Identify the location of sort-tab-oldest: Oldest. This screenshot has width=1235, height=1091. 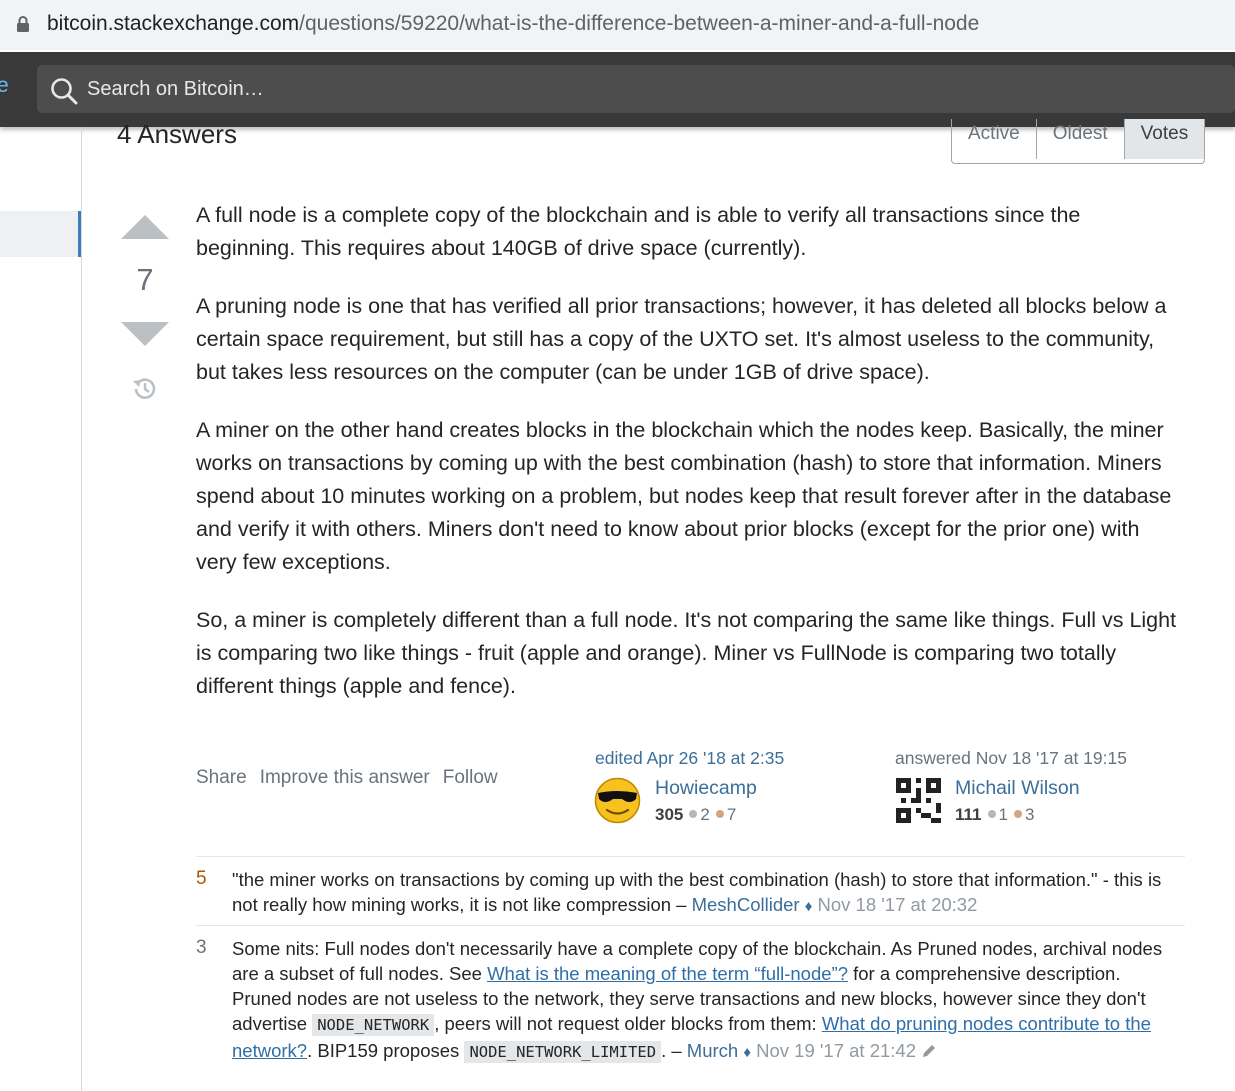
(1081, 139).